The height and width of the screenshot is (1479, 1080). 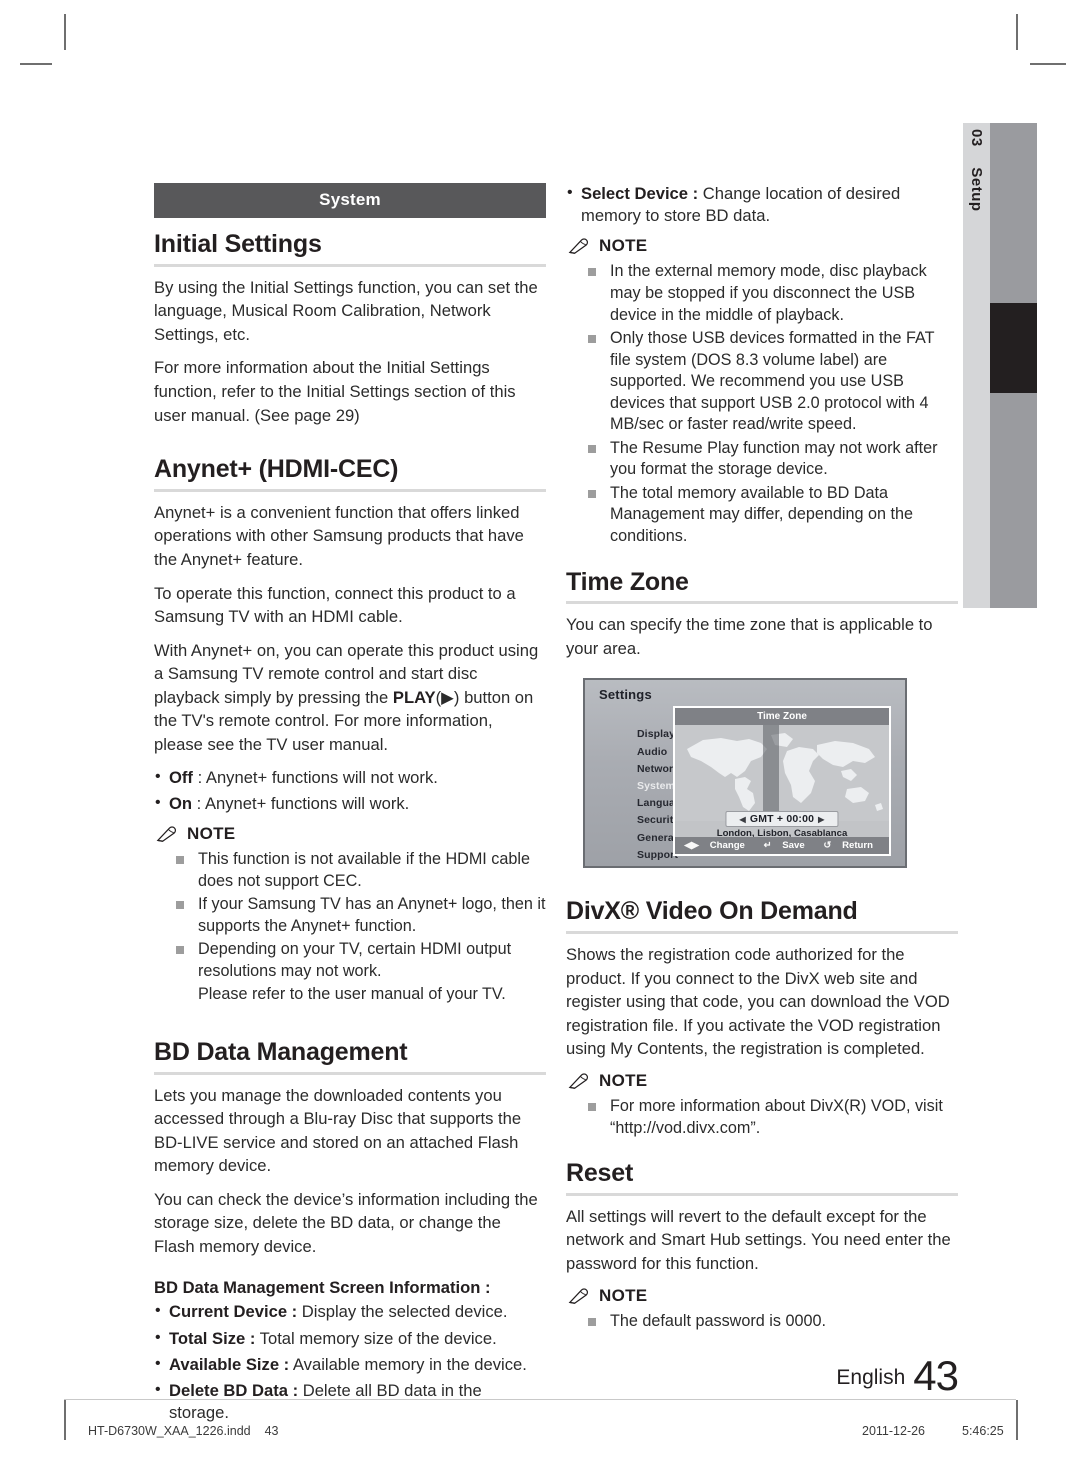 I want to click on page-footer: English 43, so click(x=762, y=1376).